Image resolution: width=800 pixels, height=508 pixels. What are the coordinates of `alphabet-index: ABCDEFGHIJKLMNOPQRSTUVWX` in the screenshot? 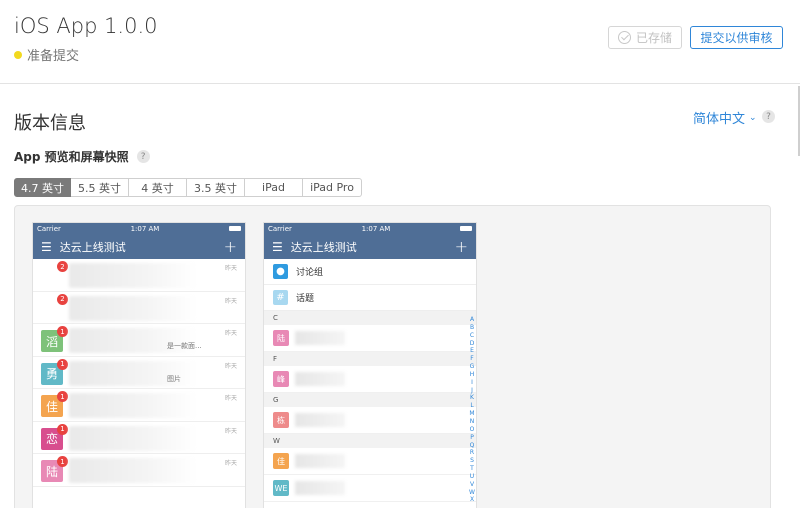 It's located at (472, 410).